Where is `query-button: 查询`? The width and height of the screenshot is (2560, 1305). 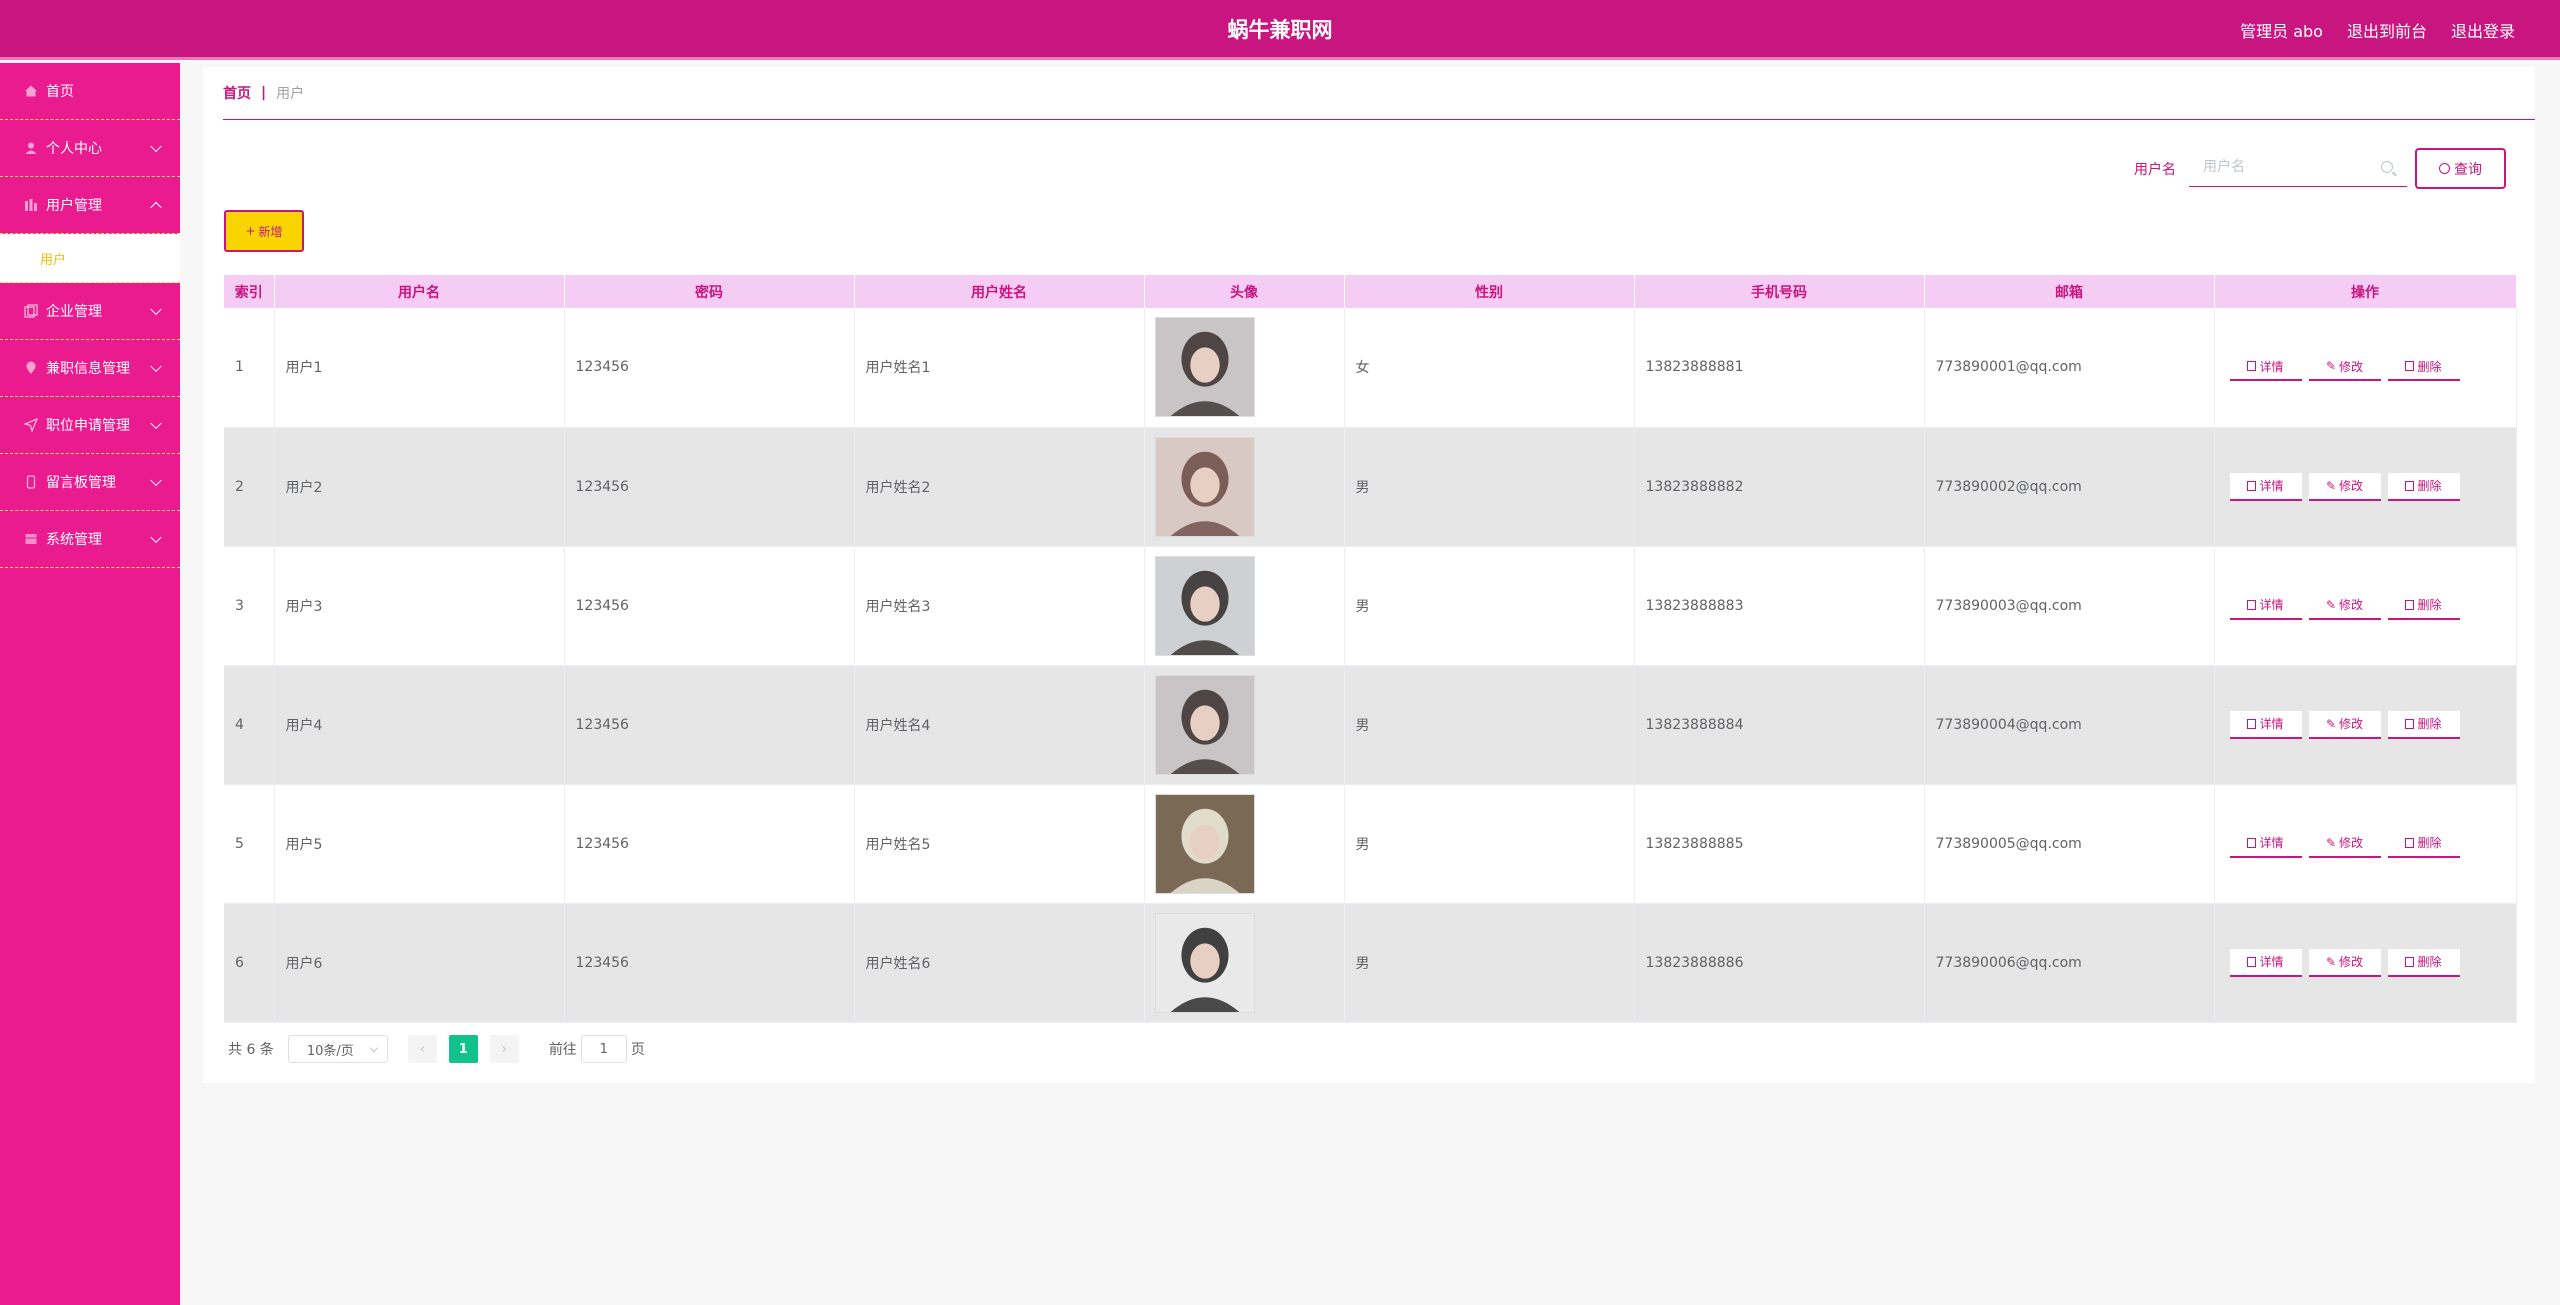 query-button: 查询 is located at coordinates (2460, 168).